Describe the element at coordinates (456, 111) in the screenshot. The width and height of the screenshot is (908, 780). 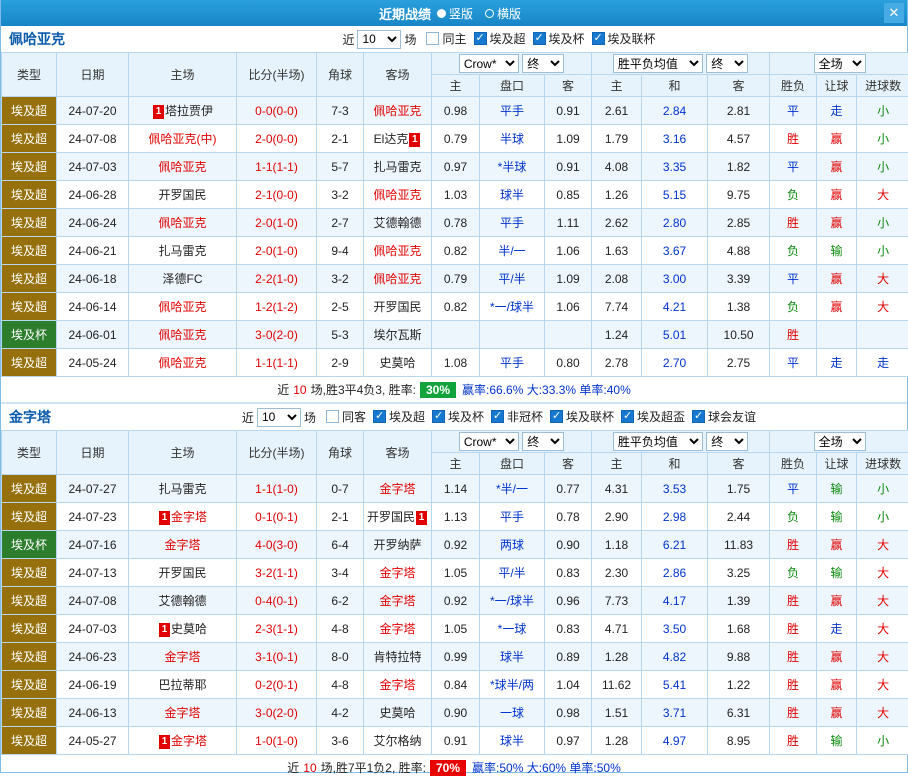
I see `odds-home-cell: 0.98` at that location.